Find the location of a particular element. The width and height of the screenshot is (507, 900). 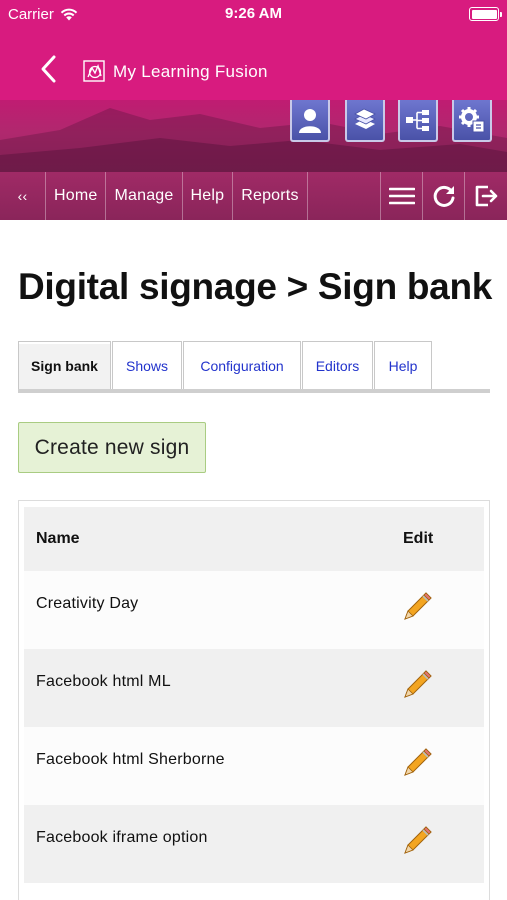

tab-configuration: Configuration is located at coordinates (242, 365).